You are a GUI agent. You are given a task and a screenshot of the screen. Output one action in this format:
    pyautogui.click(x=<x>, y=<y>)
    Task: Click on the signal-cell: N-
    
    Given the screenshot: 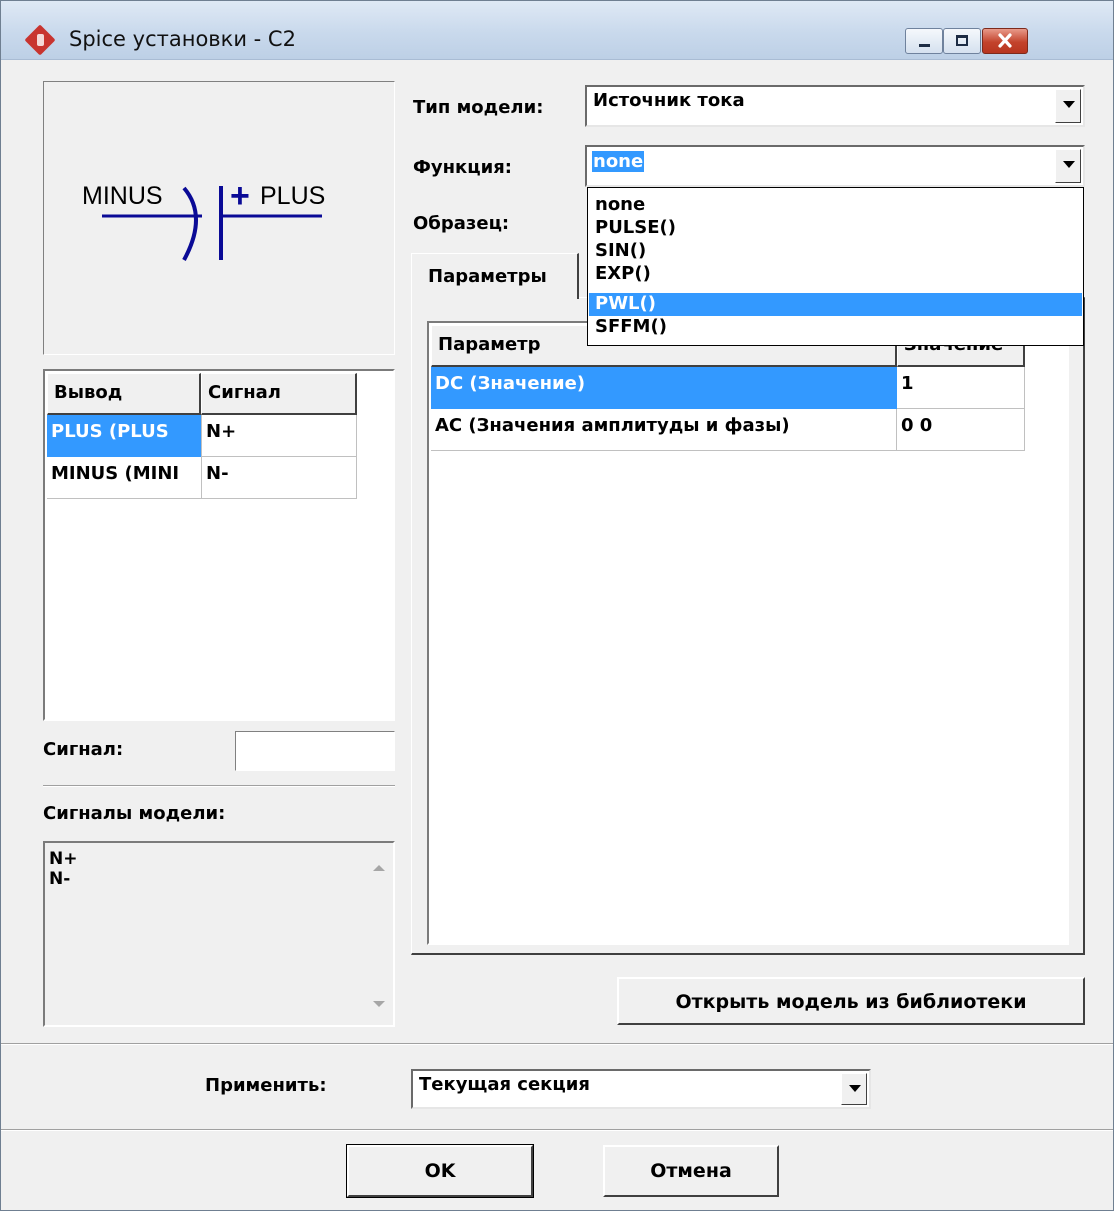 What is the action you would take?
    pyautogui.click(x=279, y=478)
    